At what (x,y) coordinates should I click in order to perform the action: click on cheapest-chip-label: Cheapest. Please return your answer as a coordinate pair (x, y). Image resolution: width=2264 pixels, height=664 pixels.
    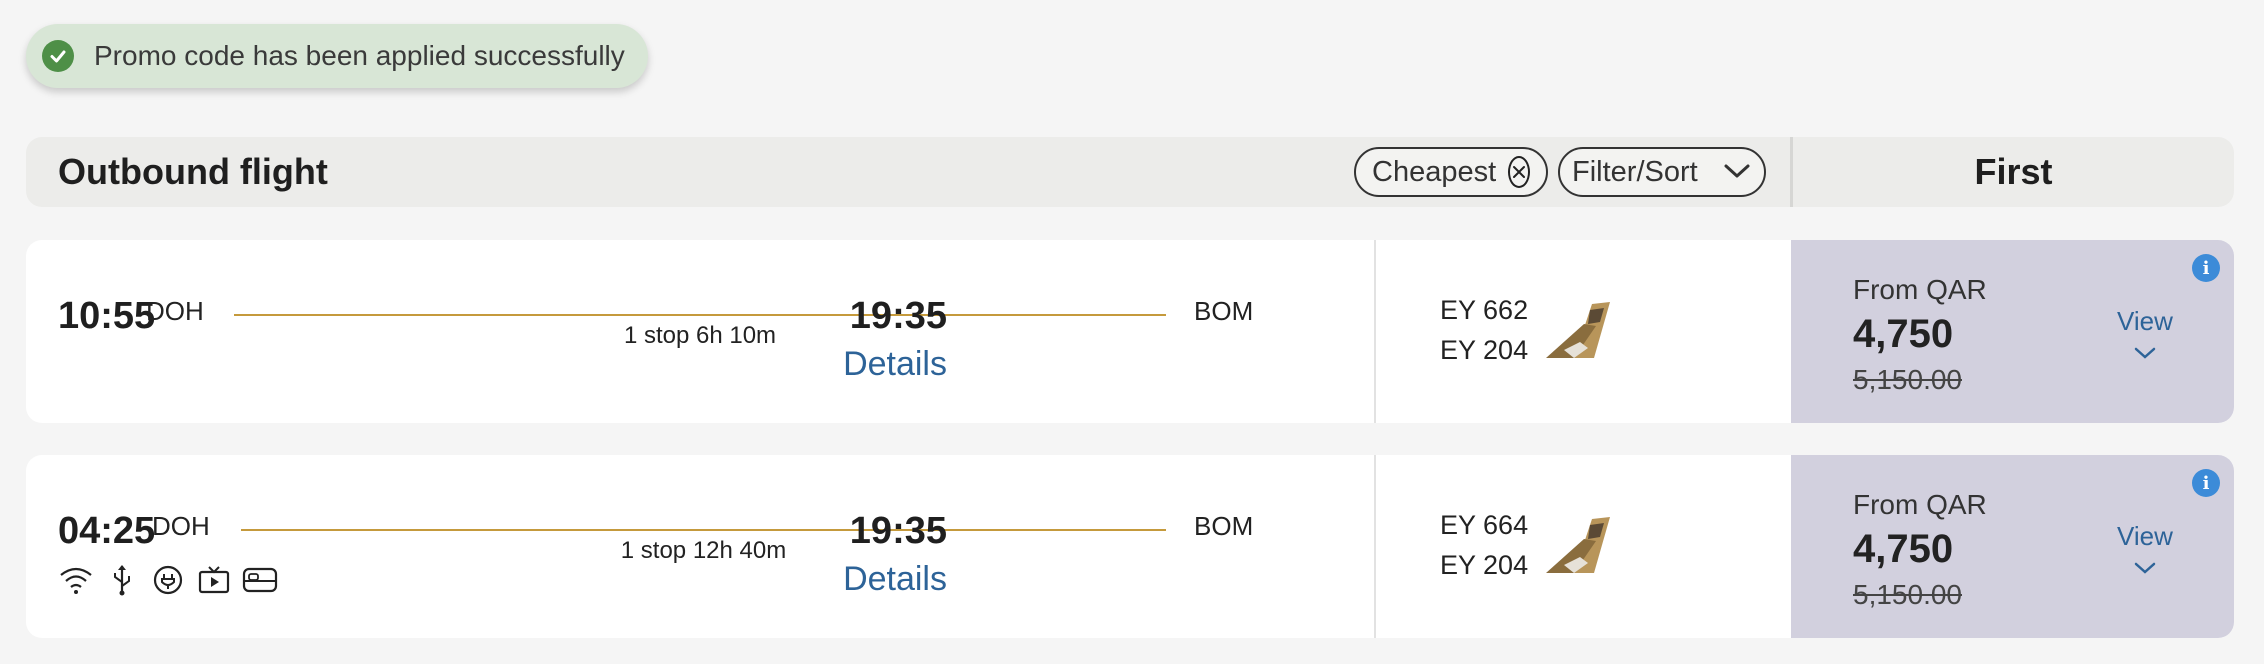
    Looking at the image, I should click on (1434, 171).